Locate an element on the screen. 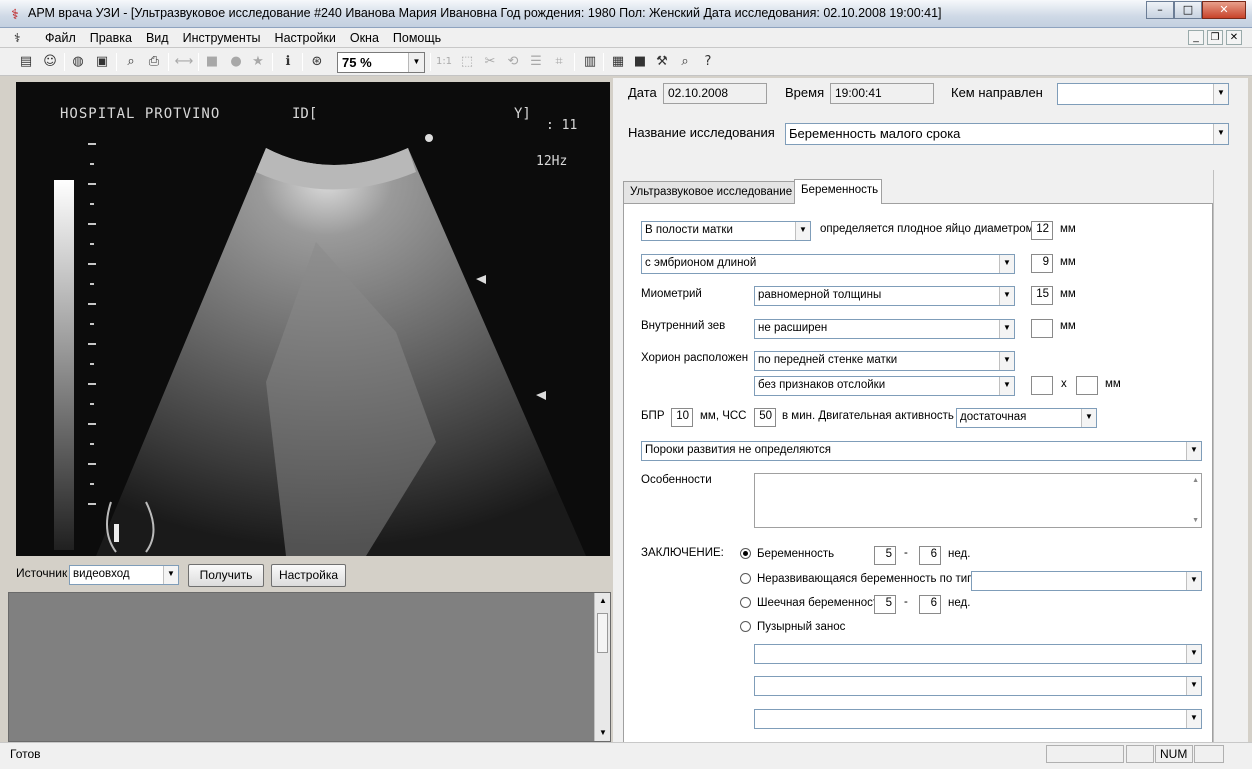 The width and height of the screenshot is (1252, 769). menu-item-3: Инструменты is located at coordinates (222, 38).